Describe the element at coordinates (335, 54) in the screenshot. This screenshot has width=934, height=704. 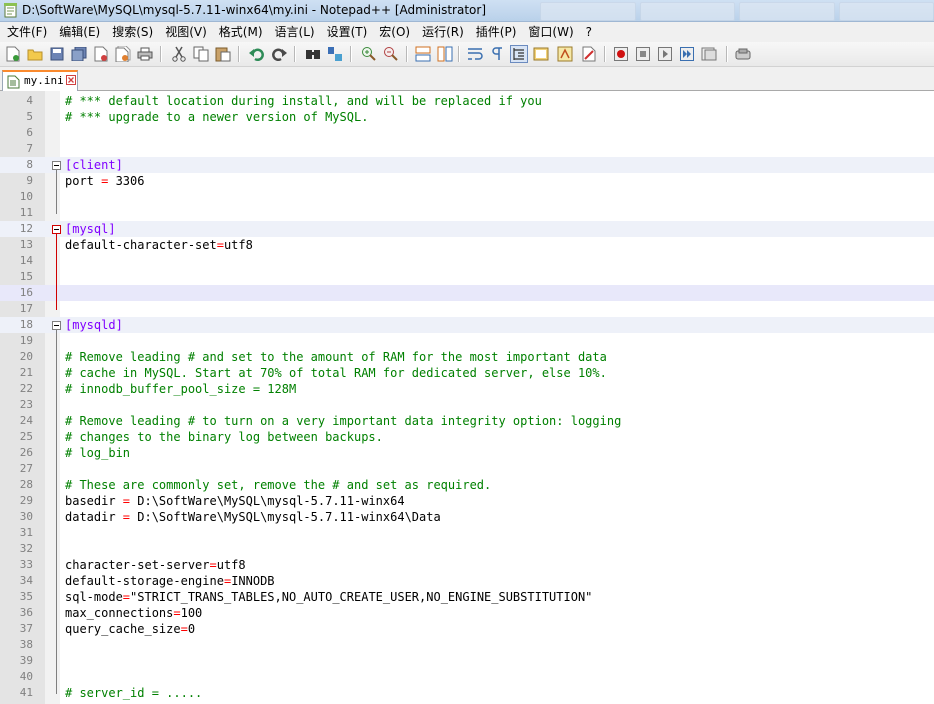
I see `replace-icon` at that location.